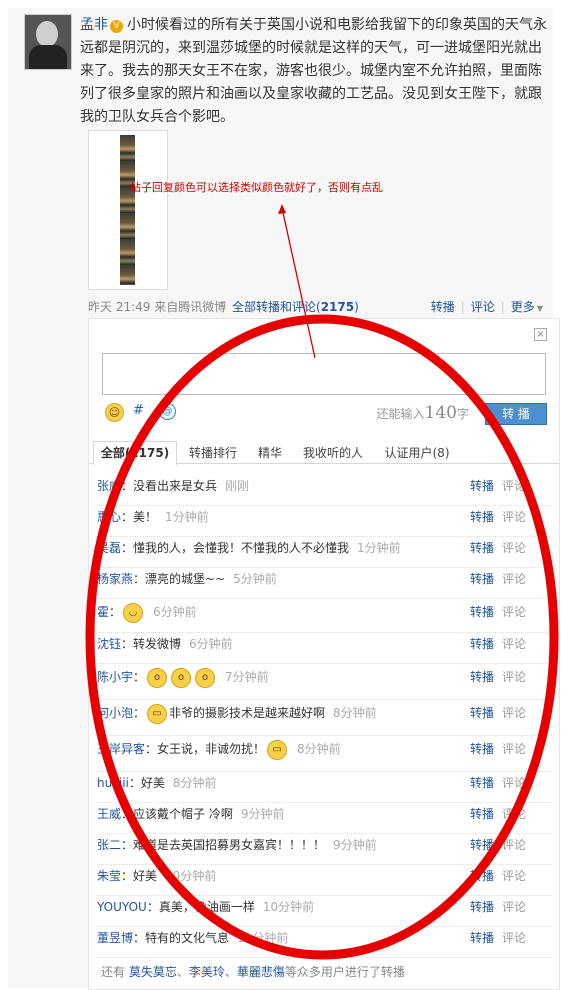  What do you see at coordinates (540, 334) in the screenshot?
I see `close-icon: ×` at bounding box center [540, 334].